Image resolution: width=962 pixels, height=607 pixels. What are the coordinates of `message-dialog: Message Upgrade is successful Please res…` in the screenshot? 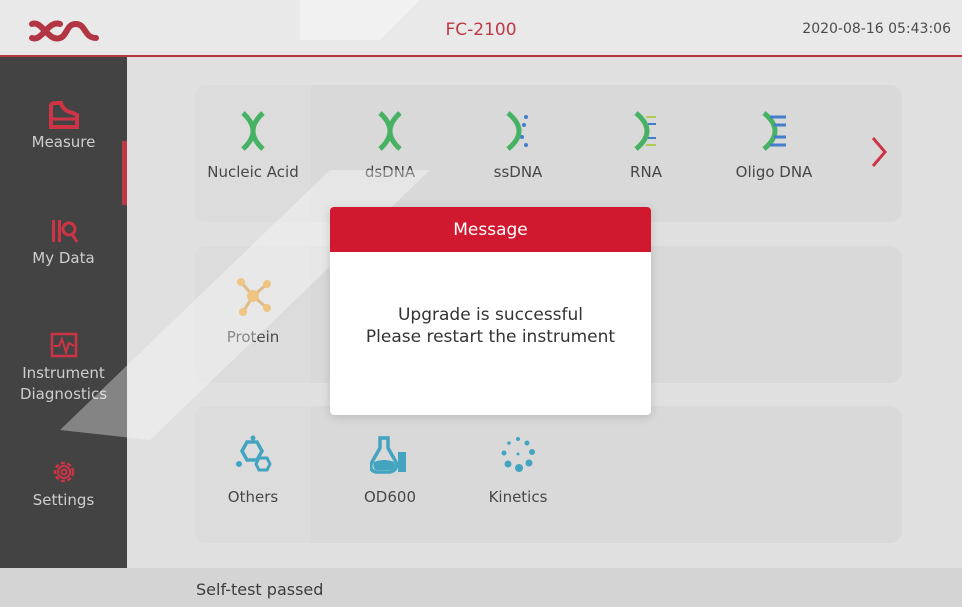 It's located at (490, 311).